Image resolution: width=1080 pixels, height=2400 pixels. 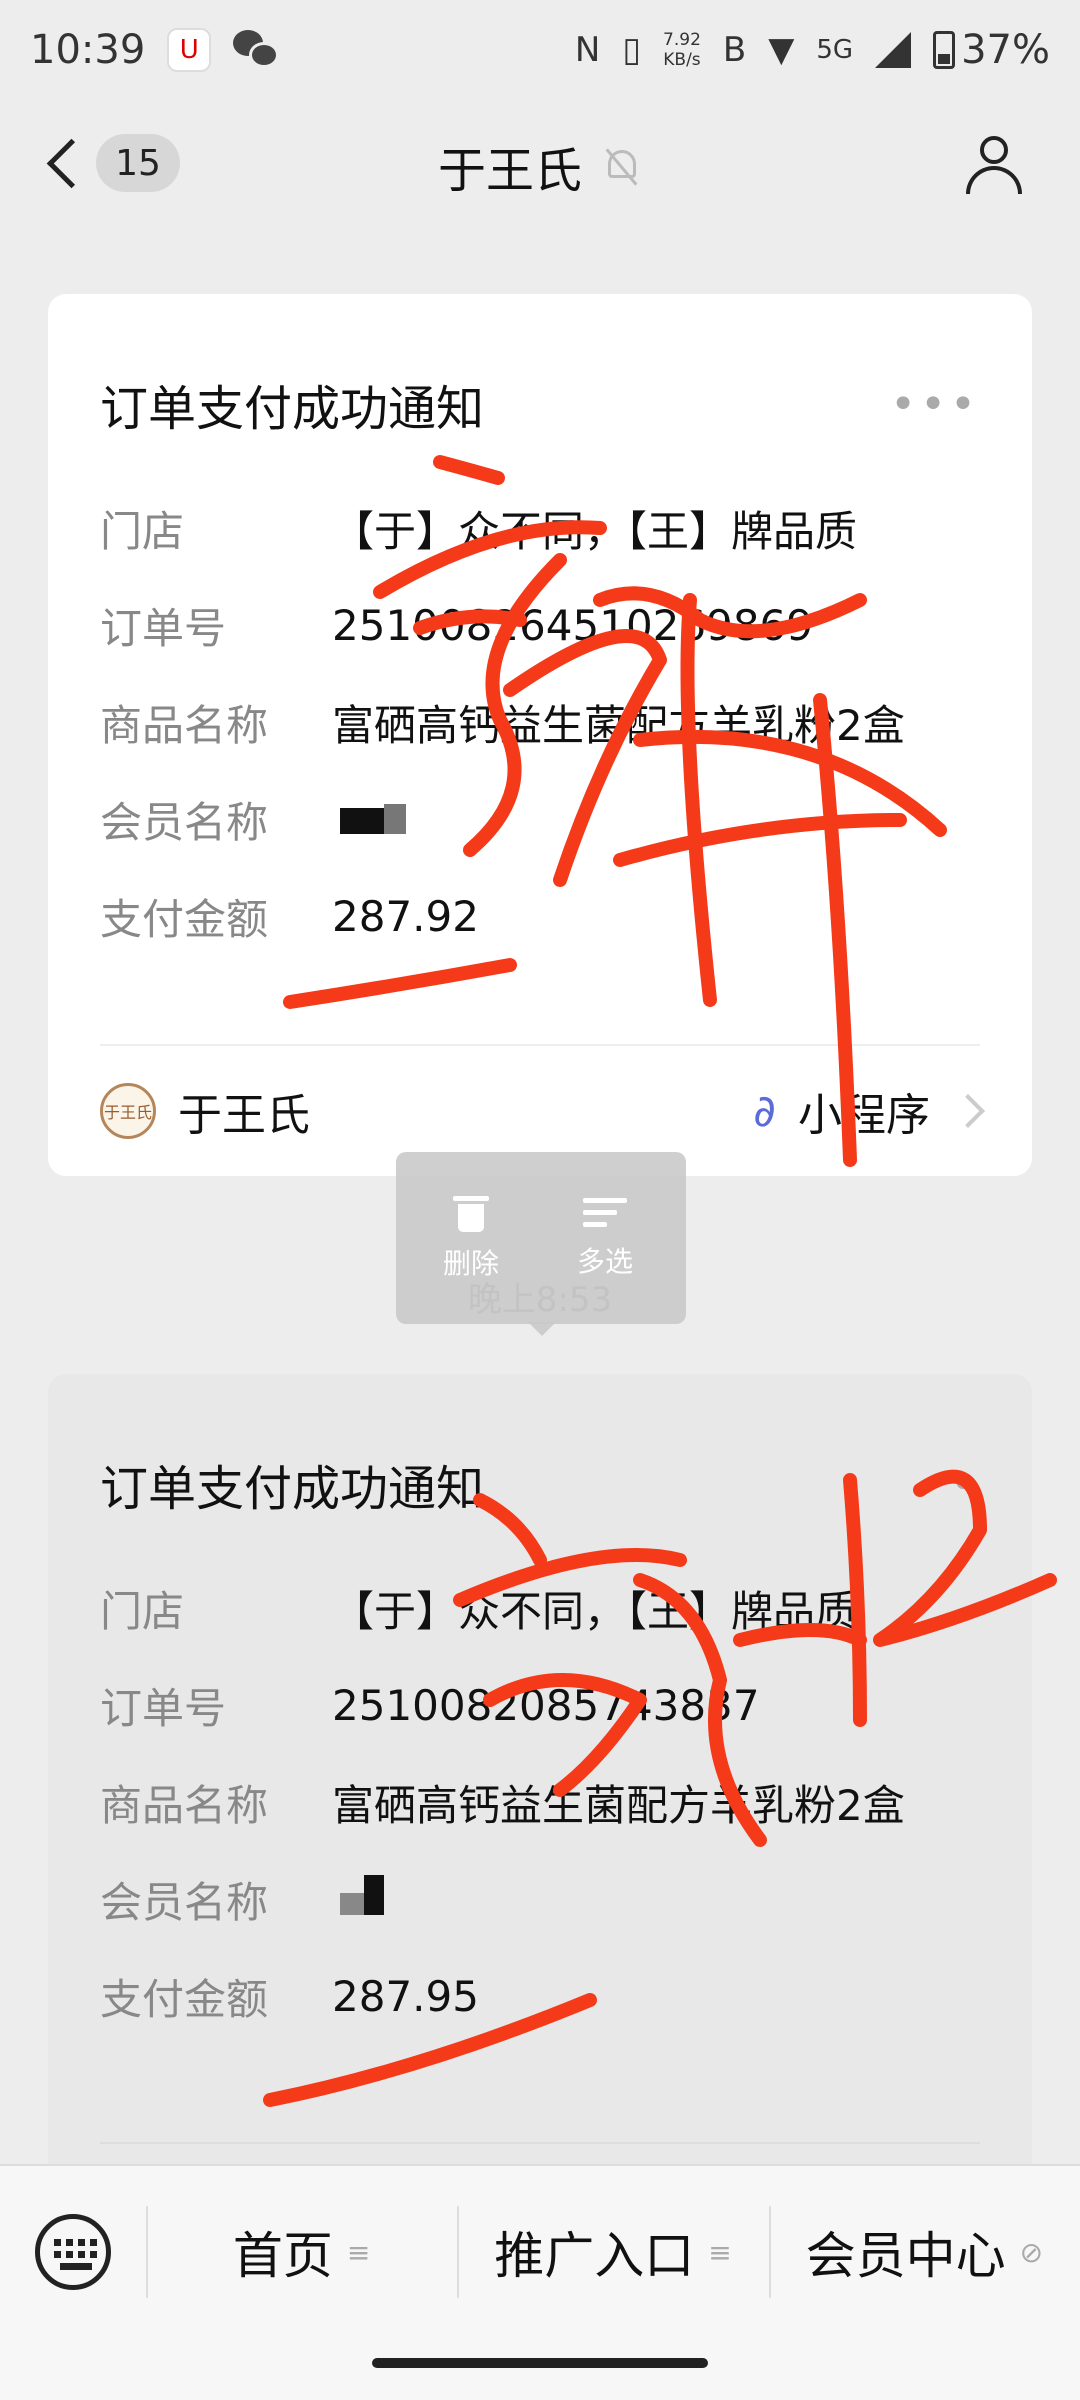 What do you see at coordinates (155, 50) in the screenshot?
I see `status-left: 10:39 U` at bounding box center [155, 50].